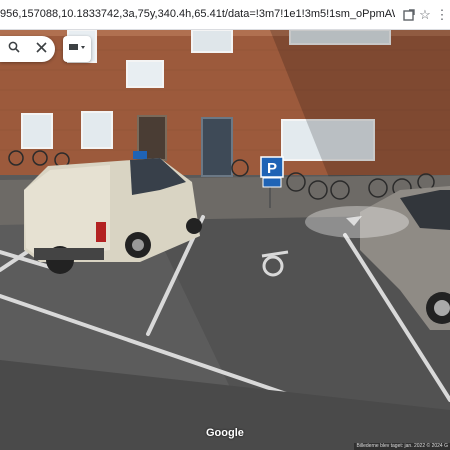 The height and width of the screenshot is (450, 450). I want to click on close-icon, so click(41, 49).